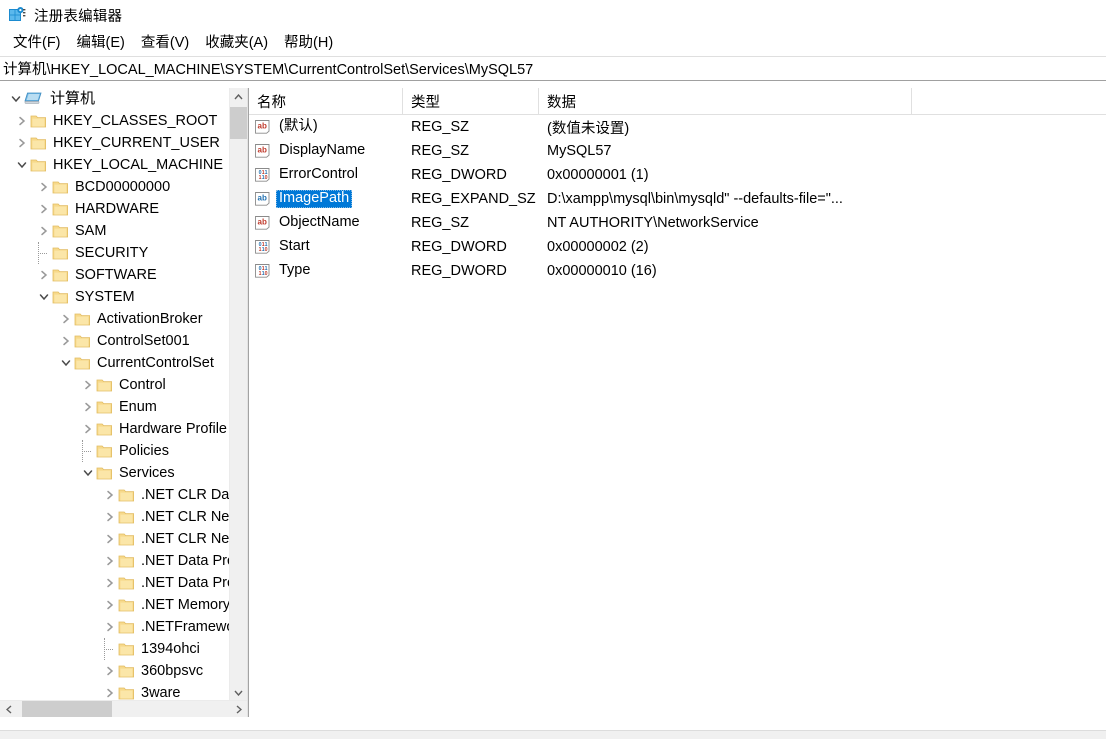 The width and height of the screenshot is (1106, 739). I want to click on tree-node-net-memory: .NET Memory, so click(123, 605).